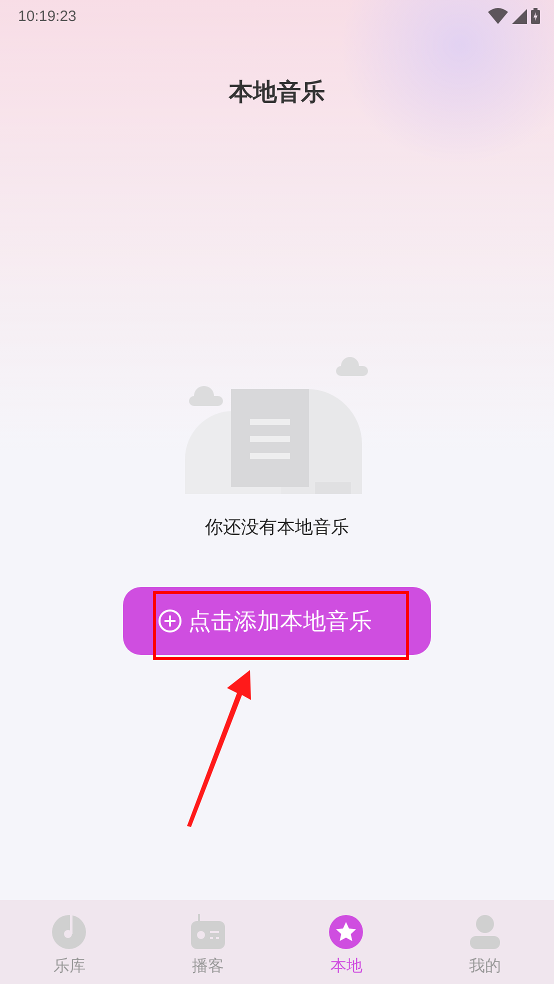 This screenshot has height=984, width=554. I want to click on radio-icon, so click(208, 932).